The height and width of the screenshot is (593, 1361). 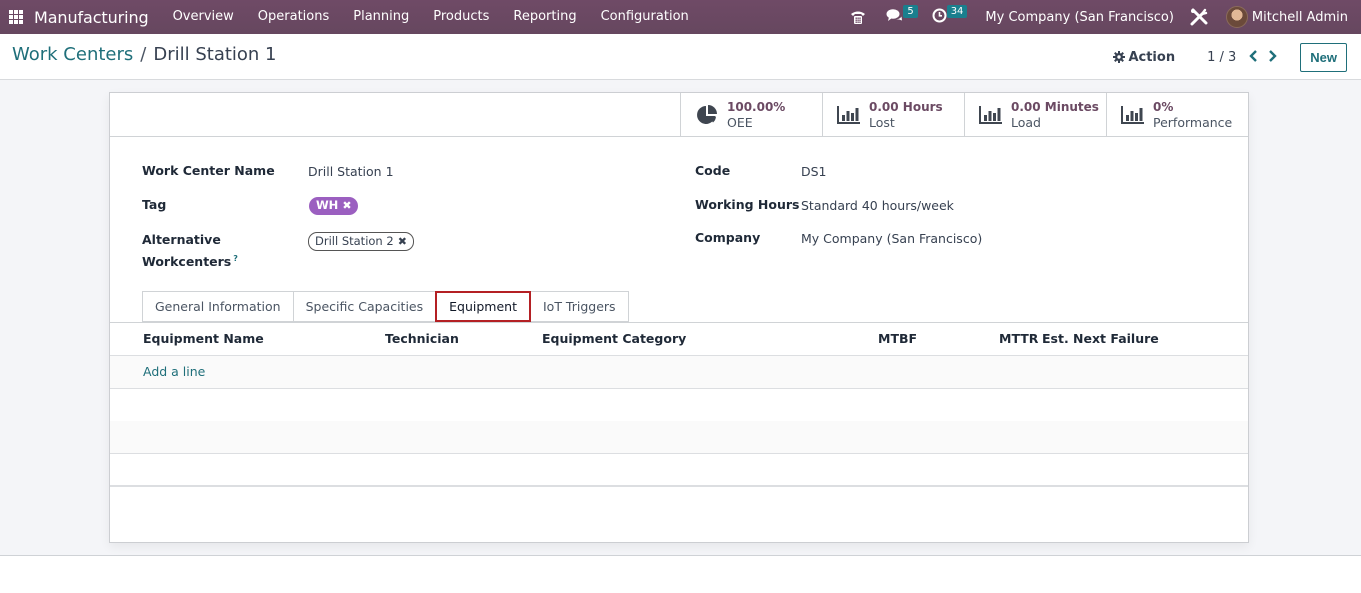 What do you see at coordinates (882, 122) in the screenshot?
I see `stat-label: Lost` at bounding box center [882, 122].